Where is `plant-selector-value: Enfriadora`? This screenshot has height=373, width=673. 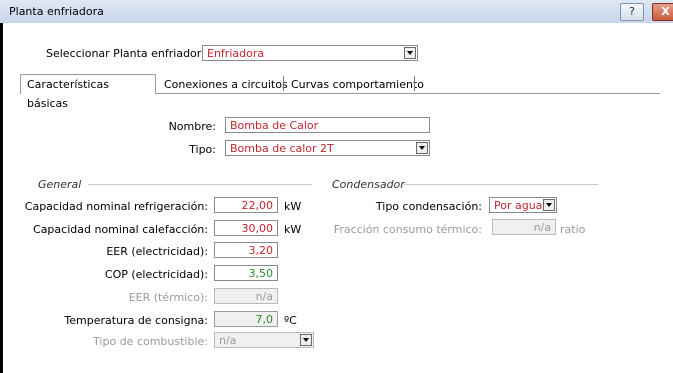
plant-selector-value: Enfriadora is located at coordinates (236, 53).